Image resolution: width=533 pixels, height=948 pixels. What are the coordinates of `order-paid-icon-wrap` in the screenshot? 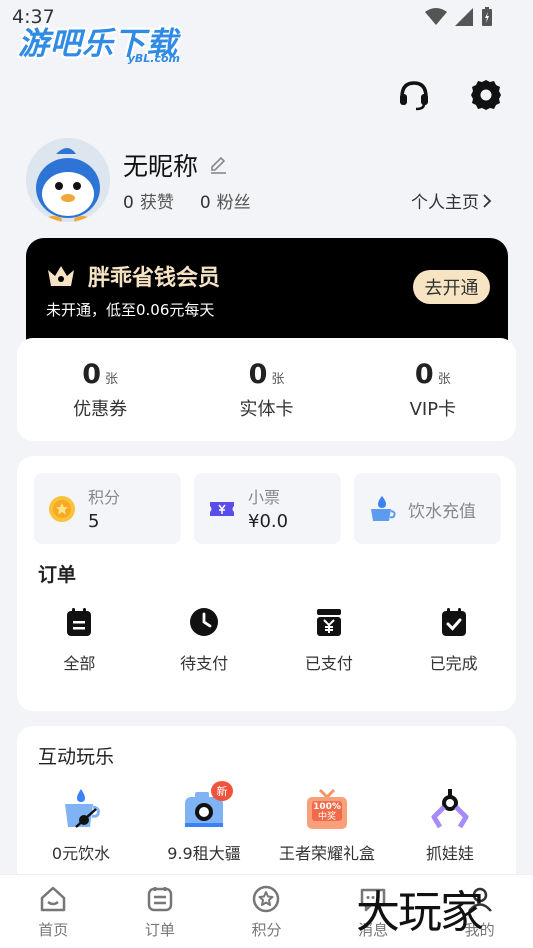 It's located at (329, 622).